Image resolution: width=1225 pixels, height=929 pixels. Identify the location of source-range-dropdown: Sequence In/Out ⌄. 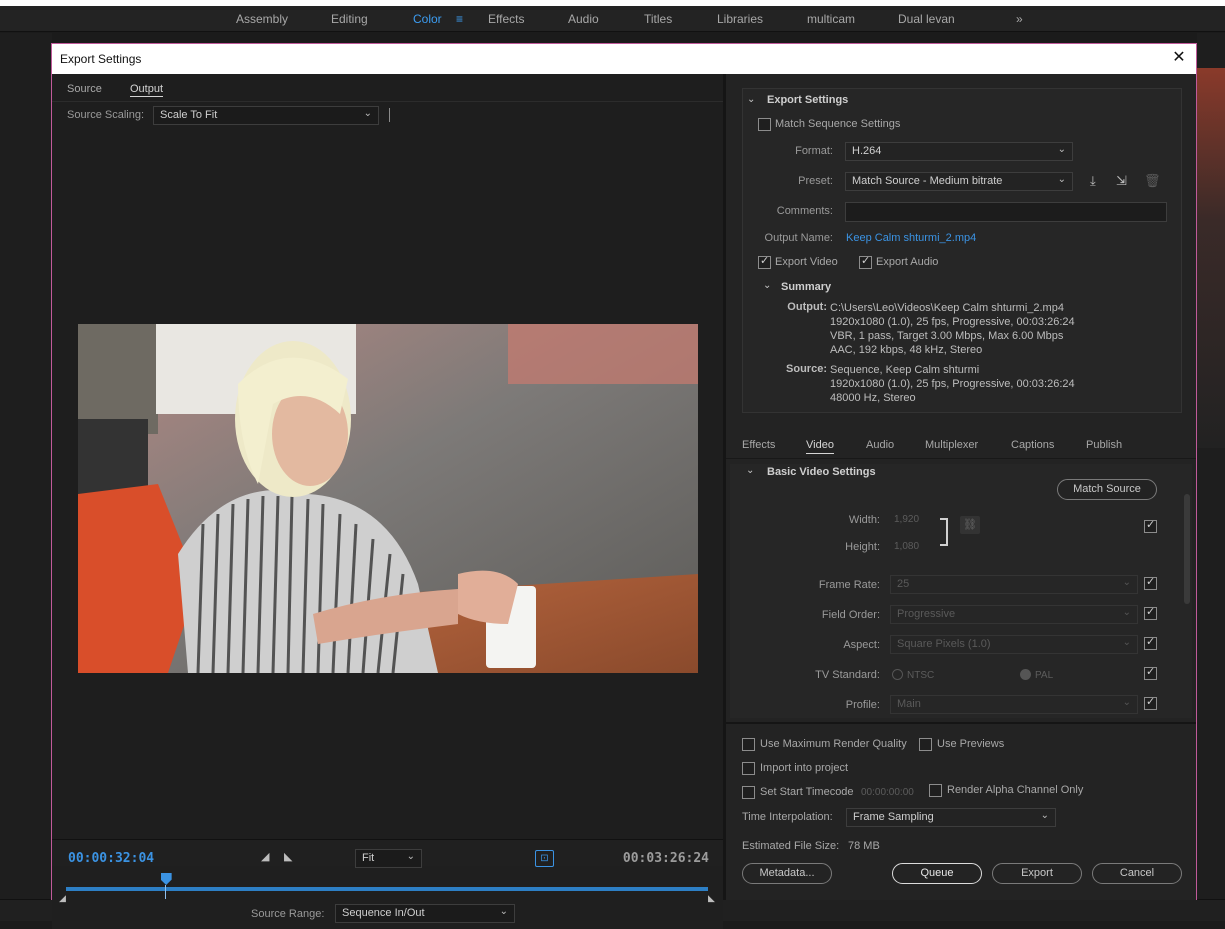
(425, 913).